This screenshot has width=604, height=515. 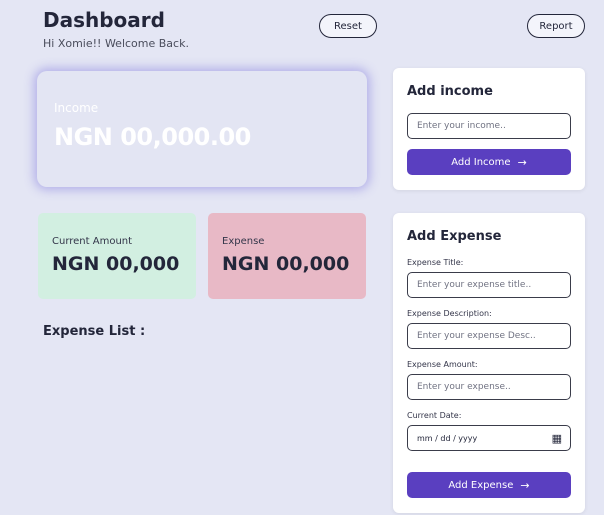 What do you see at coordinates (435, 262) in the screenshot?
I see `expense-title-label: Expense Title:` at bounding box center [435, 262].